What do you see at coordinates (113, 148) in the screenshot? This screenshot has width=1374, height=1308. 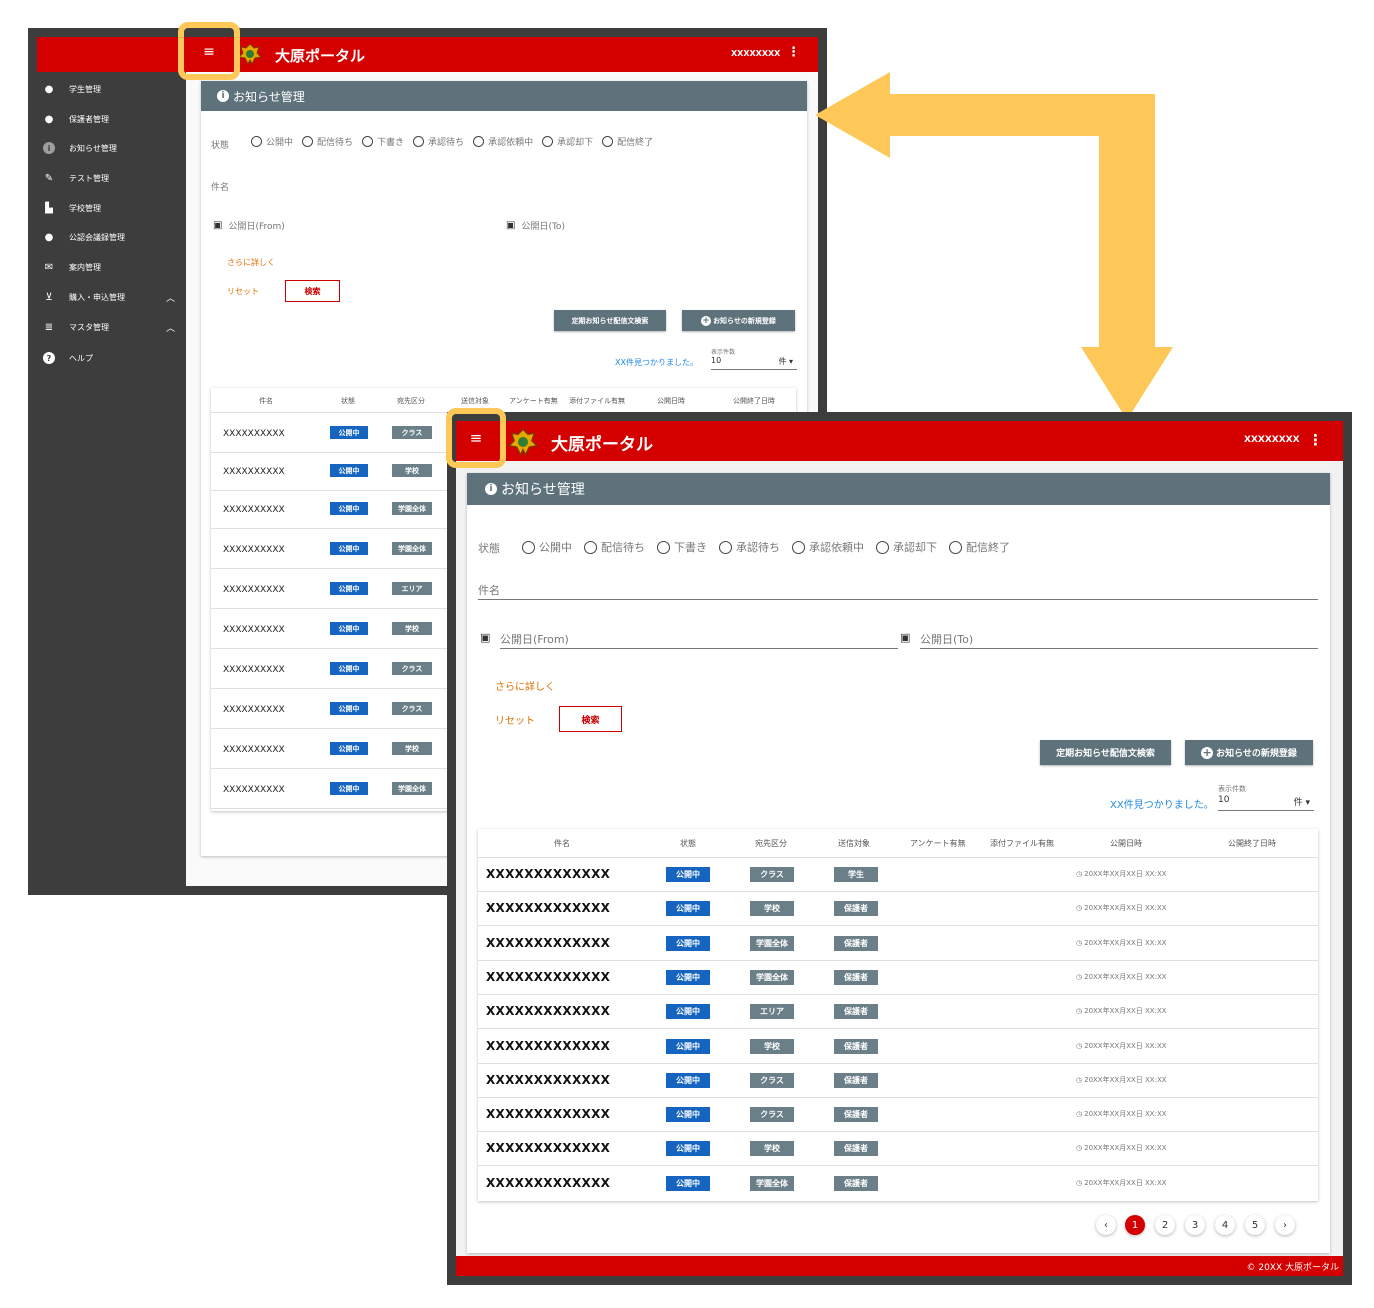 I see `sidebar-item: i お知らせ管理` at bounding box center [113, 148].